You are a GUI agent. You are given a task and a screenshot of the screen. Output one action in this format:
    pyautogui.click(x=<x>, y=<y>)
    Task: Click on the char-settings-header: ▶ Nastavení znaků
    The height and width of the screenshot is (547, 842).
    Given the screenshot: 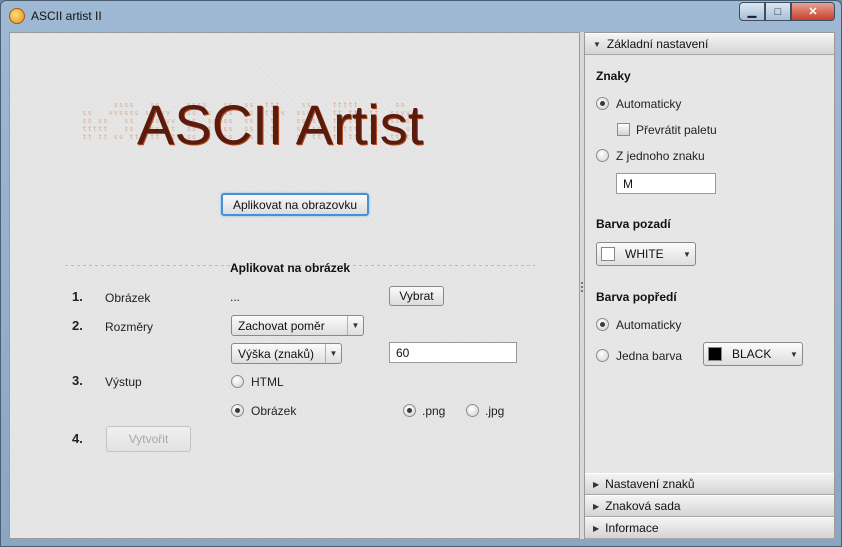 What is the action you would take?
    pyautogui.click(x=709, y=484)
    